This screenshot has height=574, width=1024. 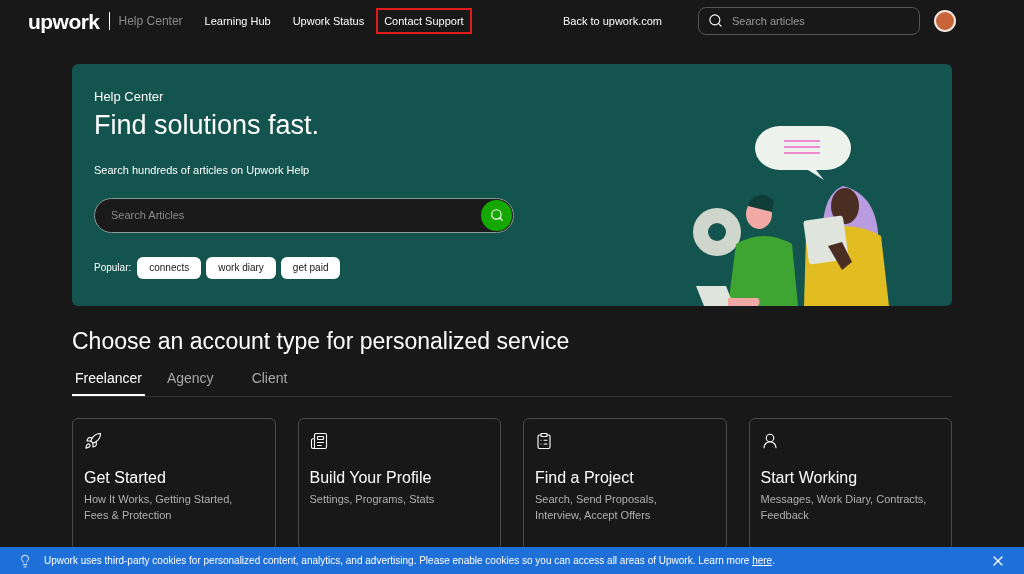 What do you see at coordinates (424, 21) in the screenshot?
I see `nav-link: Contact Support` at bounding box center [424, 21].